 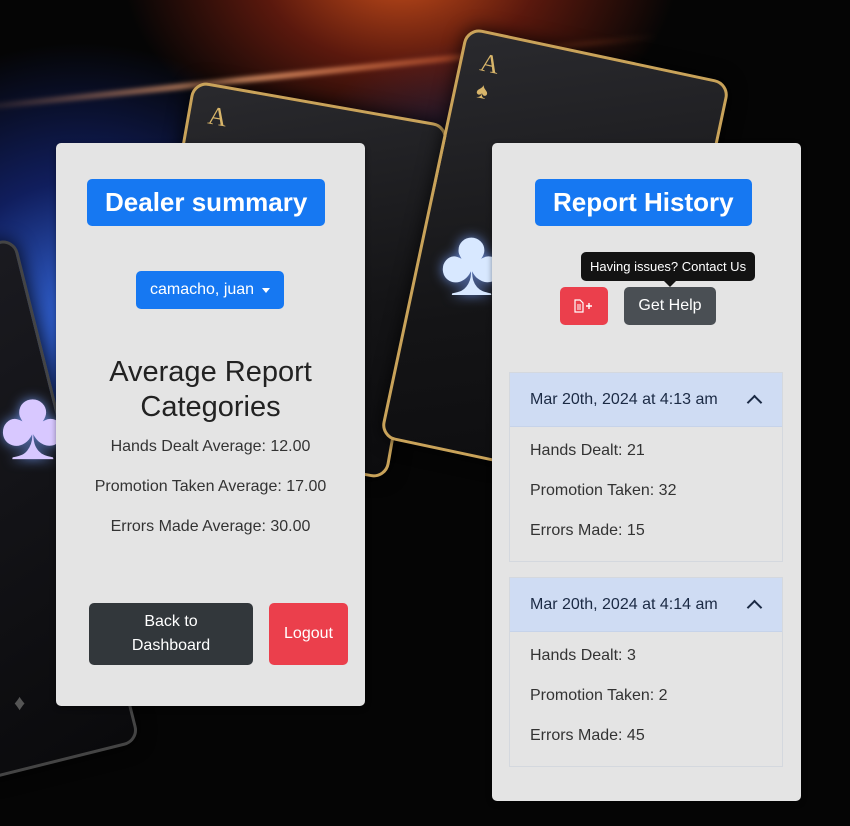 What do you see at coordinates (210, 446) in the screenshot?
I see `hands-dealt-average: Hands Dealt Average: 12.00` at bounding box center [210, 446].